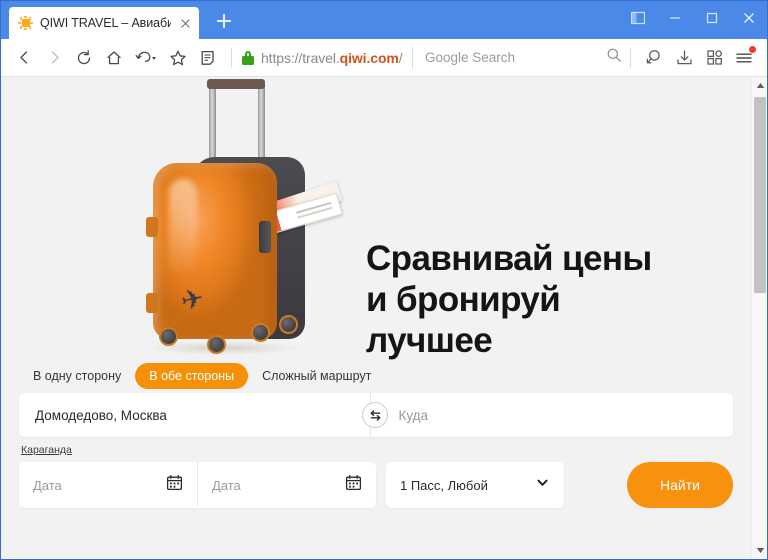 The width and height of the screenshot is (768, 560). Describe the element at coordinates (369, 57) in the screenshot. I see `url-domain: qiwi.com` at that location.